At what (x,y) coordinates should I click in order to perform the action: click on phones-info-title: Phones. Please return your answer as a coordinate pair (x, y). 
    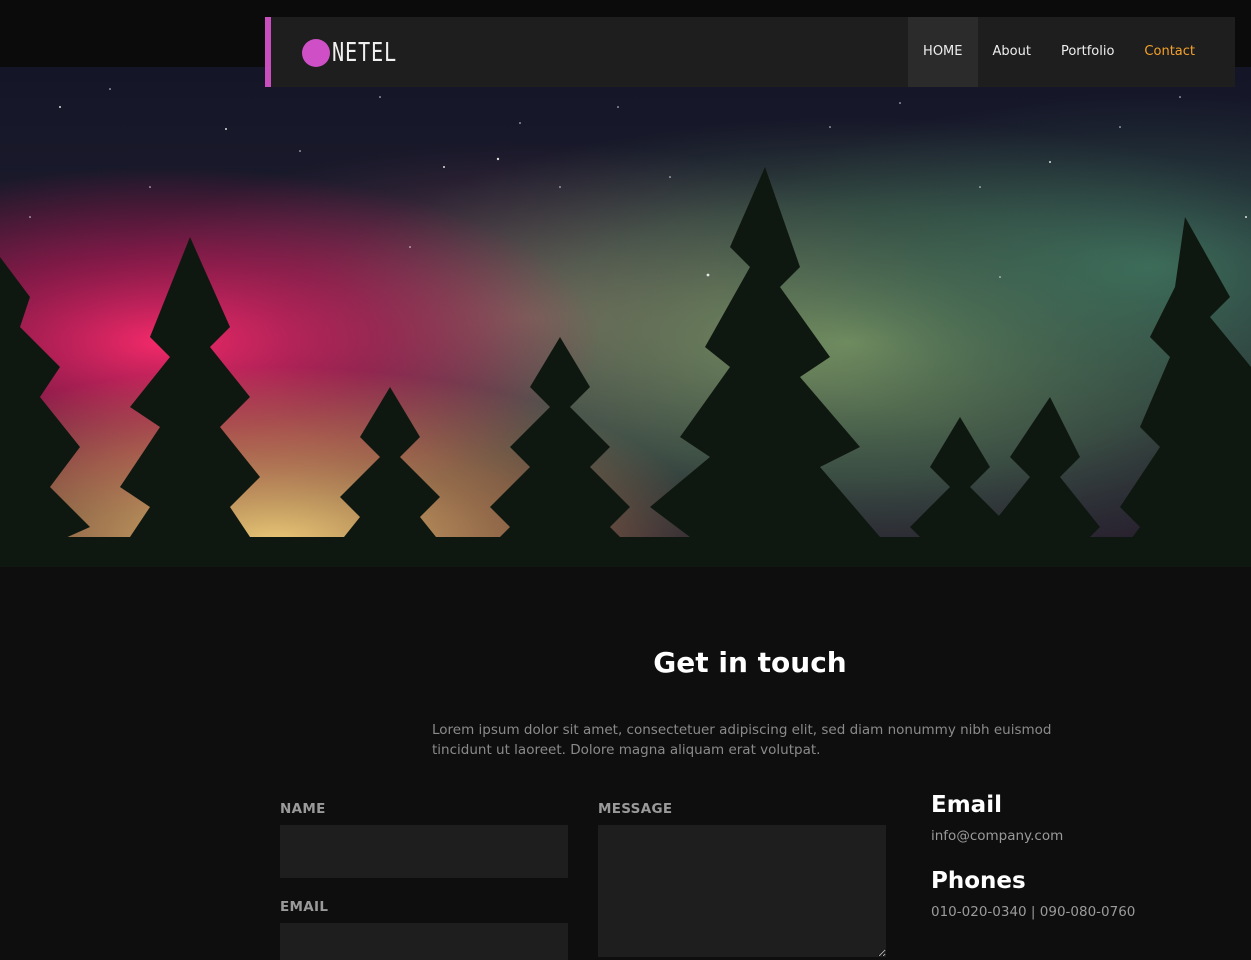
    Looking at the image, I should click on (978, 881).